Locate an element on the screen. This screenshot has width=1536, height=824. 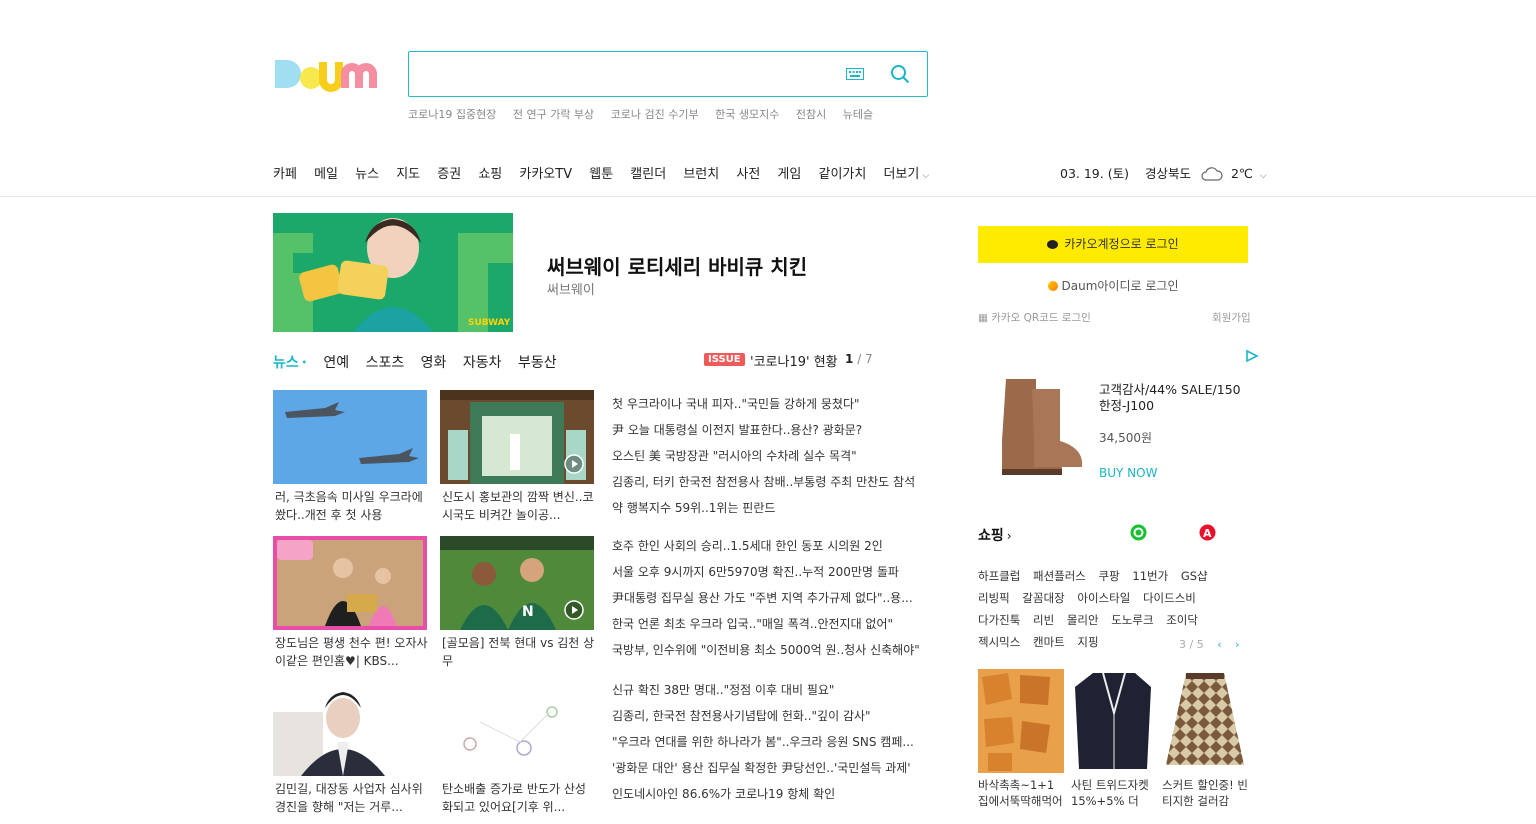
tab-car: 자동차 is located at coordinates (482, 363).